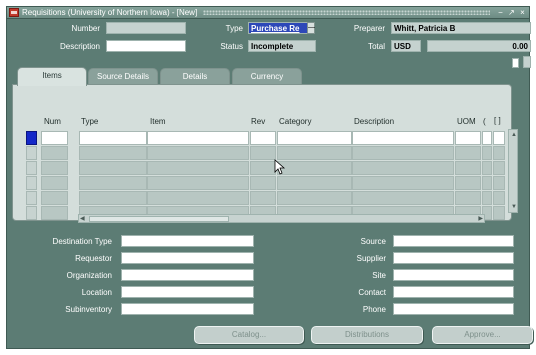  What do you see at coordinates (96, 292) in the screenshot?
I see `left-detail-label: Location` at bounding box center [96, 292].